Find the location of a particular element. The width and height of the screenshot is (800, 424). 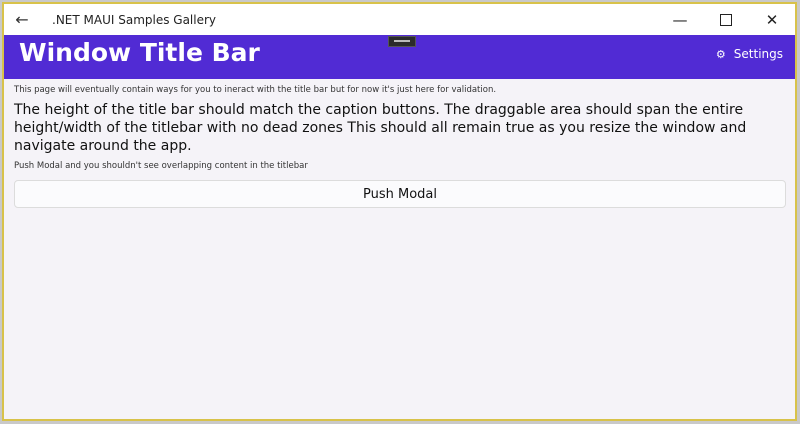

app-title: .NET MAUI Samples Gallery is located at coordinates (134, 19).